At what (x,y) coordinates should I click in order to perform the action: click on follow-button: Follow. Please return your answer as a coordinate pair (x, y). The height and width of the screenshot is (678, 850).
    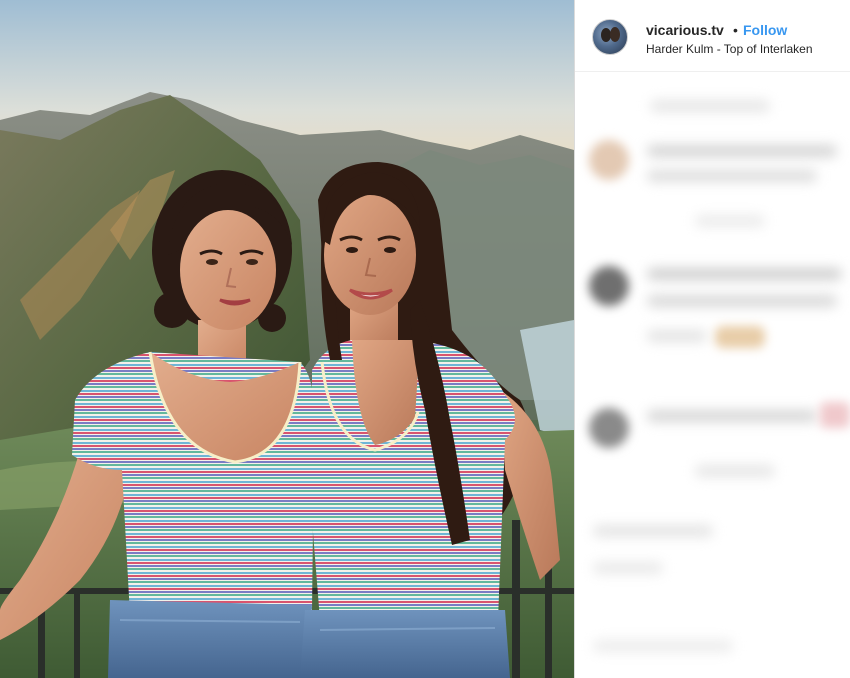
    Looking at the image, I should click on (765, 30).